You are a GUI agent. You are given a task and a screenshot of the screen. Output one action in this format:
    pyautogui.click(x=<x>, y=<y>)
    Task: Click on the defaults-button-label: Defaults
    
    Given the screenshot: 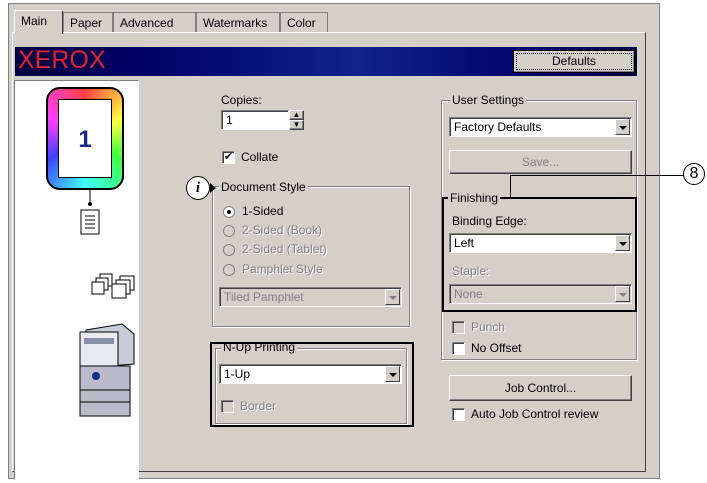 What is the action you would take?
    pyautogui.click(x=574, y=61)
    